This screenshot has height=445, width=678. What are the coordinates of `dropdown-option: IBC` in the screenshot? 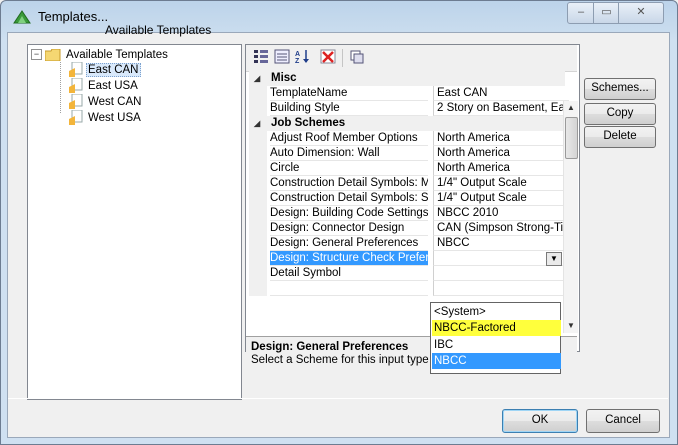 It's located at (496, 345).